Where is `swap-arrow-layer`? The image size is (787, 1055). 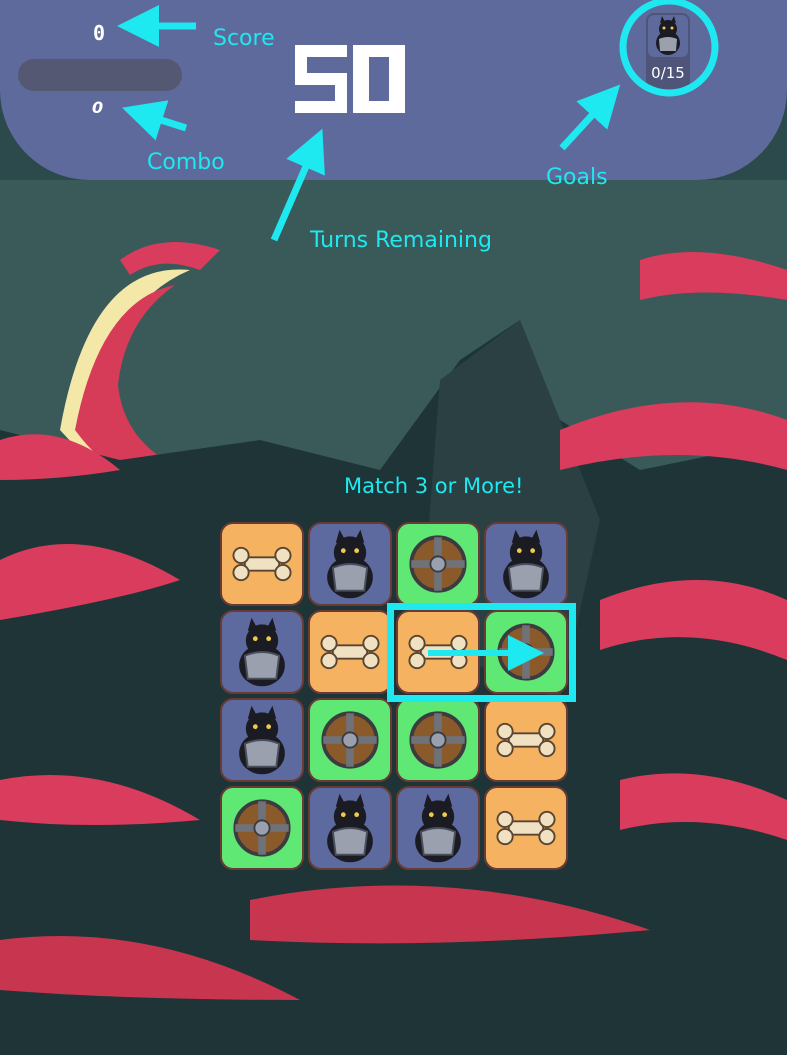 swap-arrow-layer is located at coordinates (486, 653).